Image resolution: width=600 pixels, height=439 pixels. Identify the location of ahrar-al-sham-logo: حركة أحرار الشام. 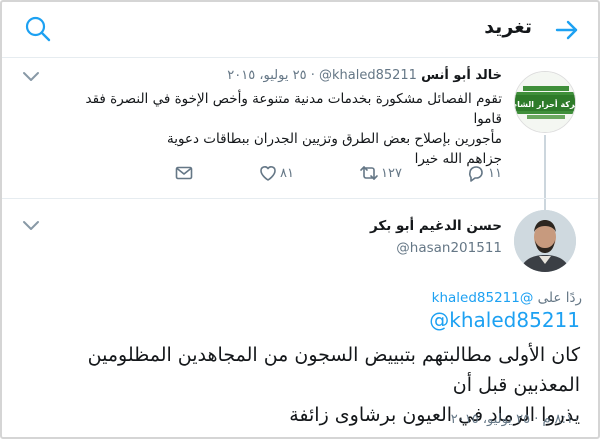
(545, 102).